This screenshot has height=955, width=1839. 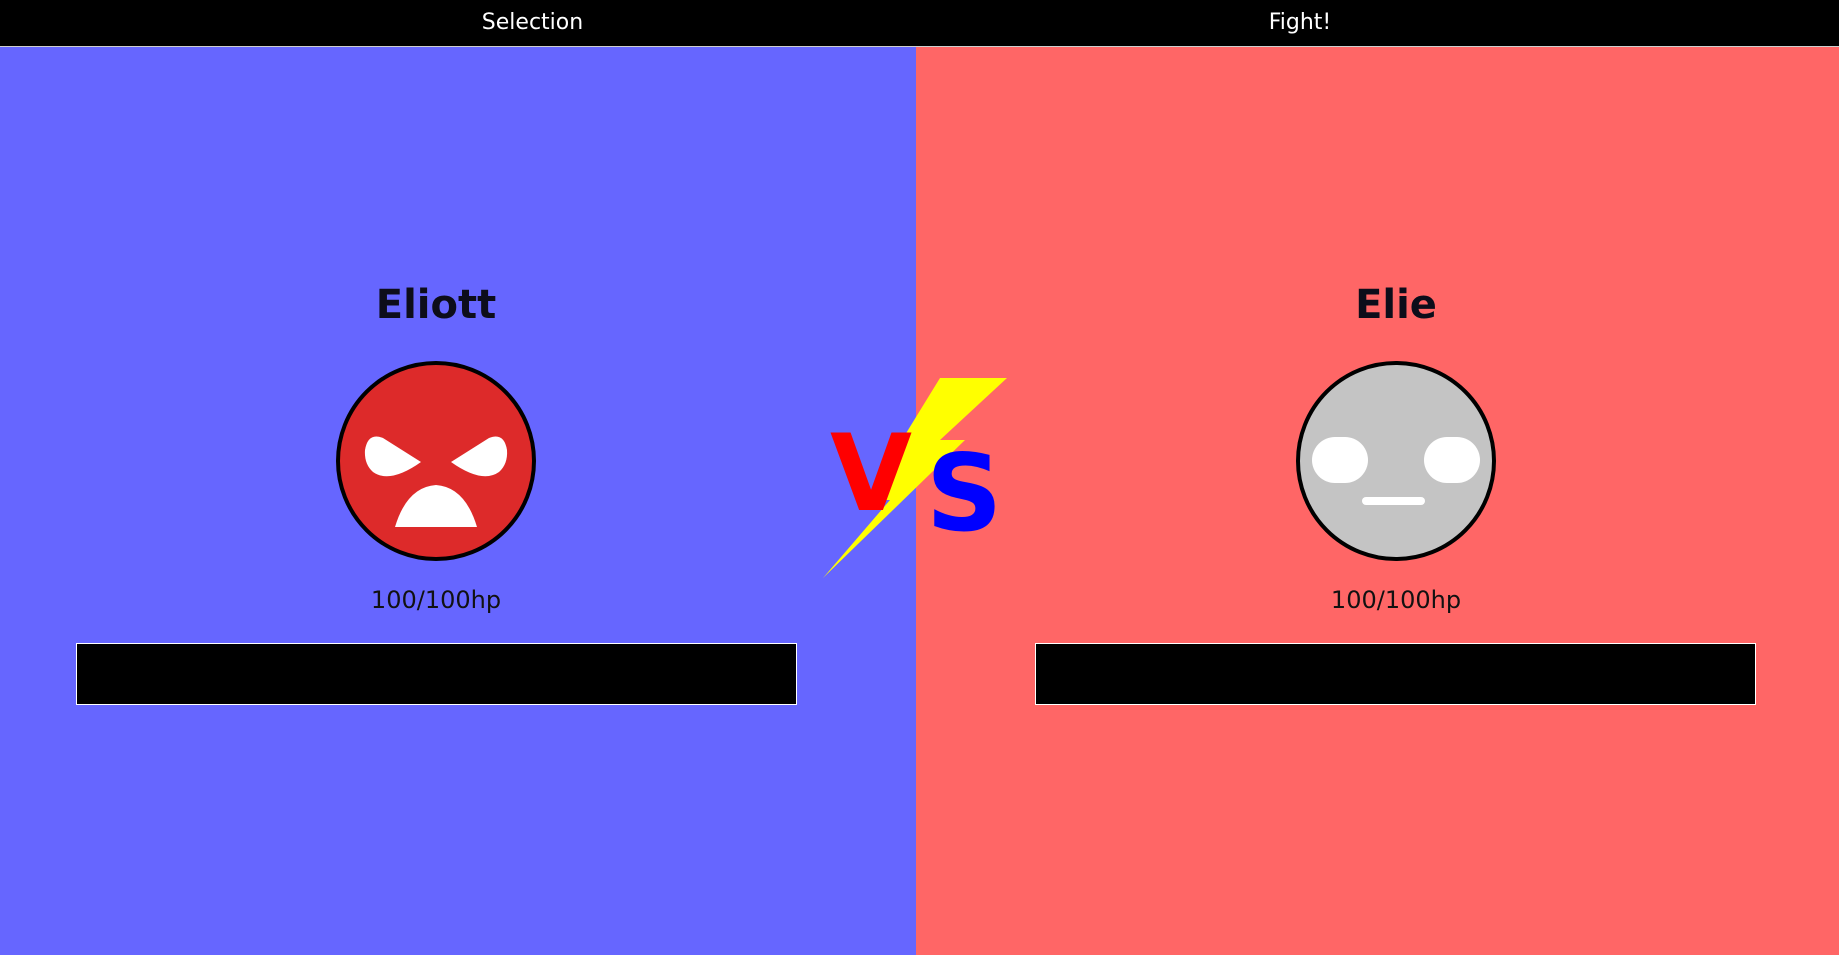 I want to click on player-right-hp-bar, so click(x=1395, y=674).